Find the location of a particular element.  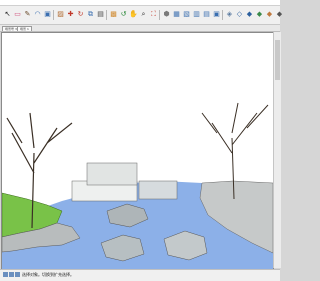

shaded-style-icon: ◆ is located at coordinates (259, 14).